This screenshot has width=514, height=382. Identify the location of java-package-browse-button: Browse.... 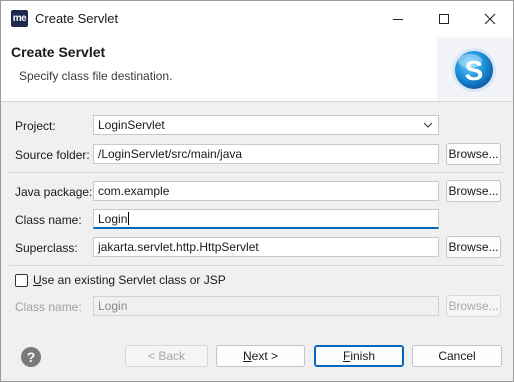
(473, 191).